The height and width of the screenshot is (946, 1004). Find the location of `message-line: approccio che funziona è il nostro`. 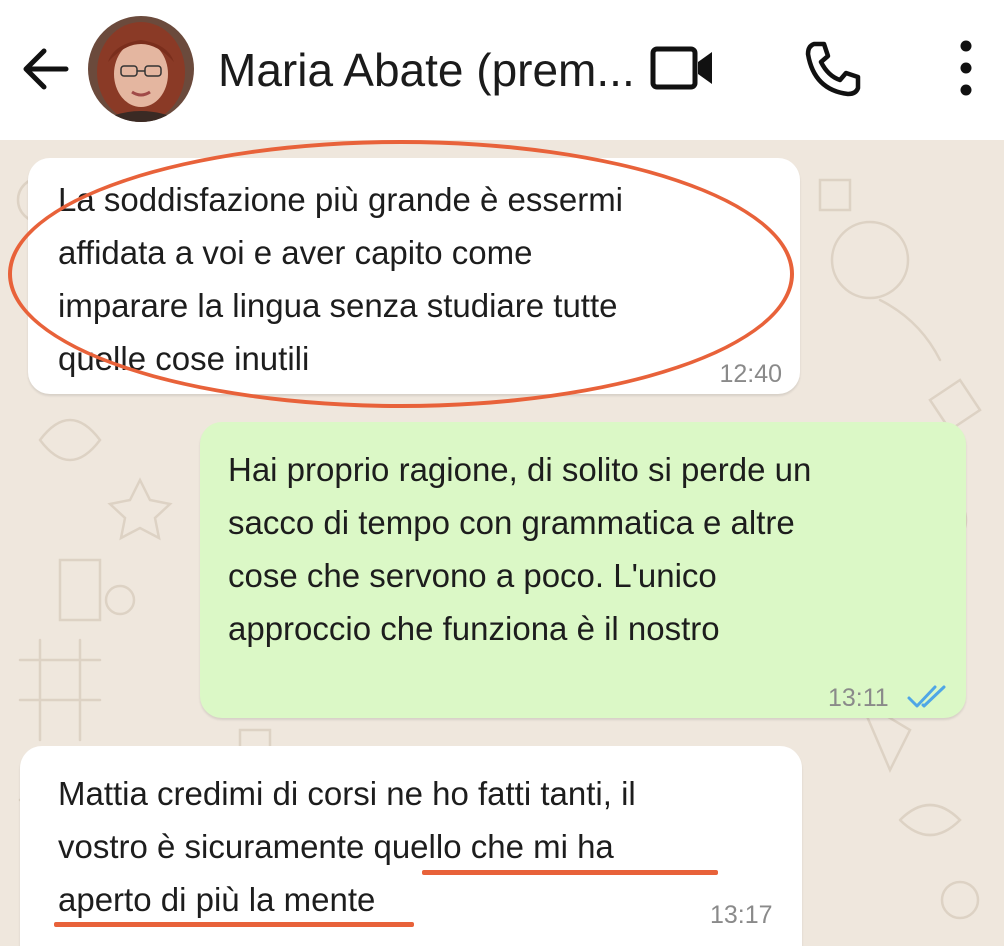

message-line: approccio che funziona è il nostro is located at coordinates (474, 628).